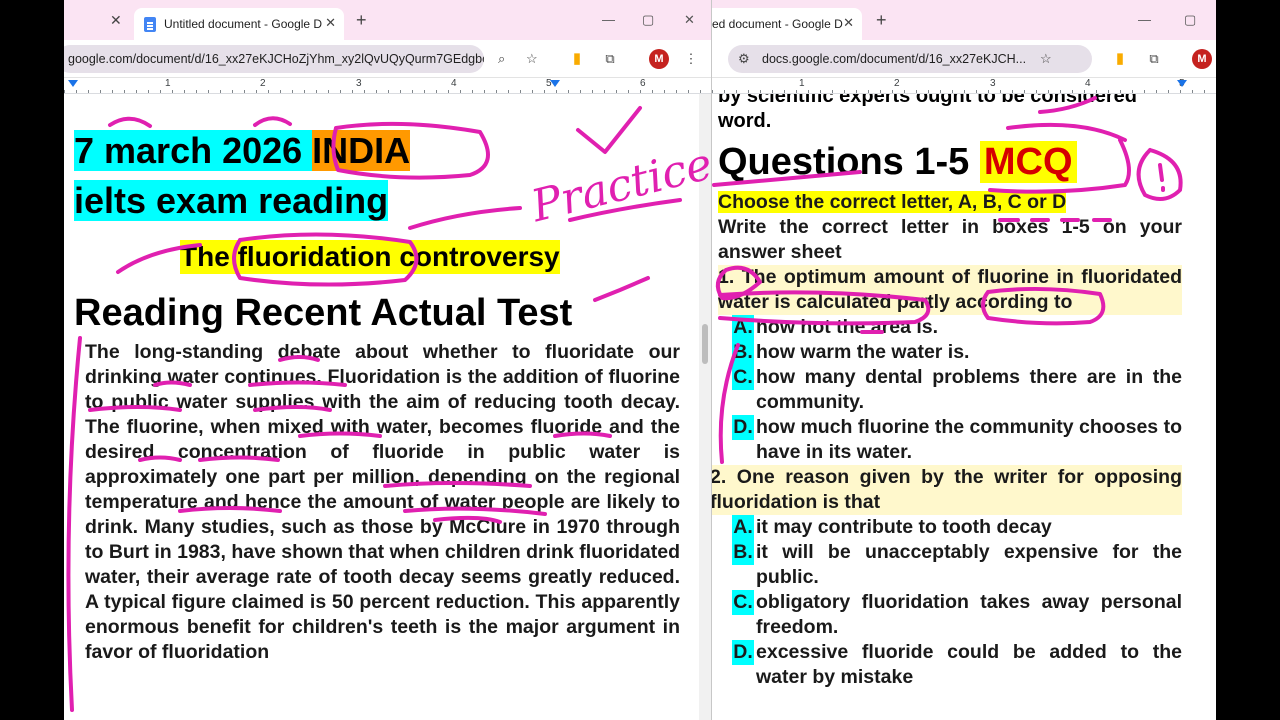 The image size is (1280, 720). I want to click on close-window-button: ✕, so click(689, 20).